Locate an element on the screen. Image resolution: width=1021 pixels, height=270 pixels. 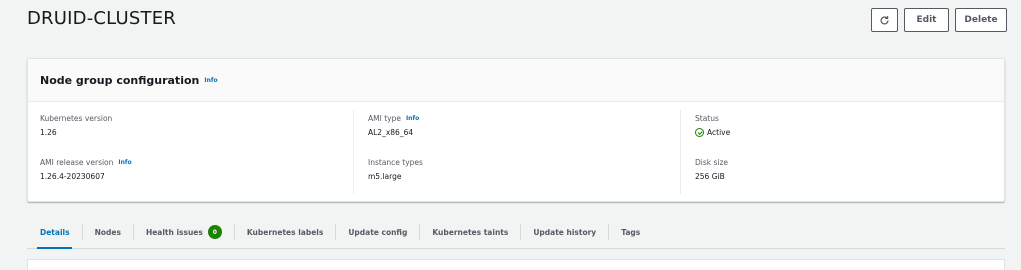
status-field: Status Active is located at coordinates (712, 125).